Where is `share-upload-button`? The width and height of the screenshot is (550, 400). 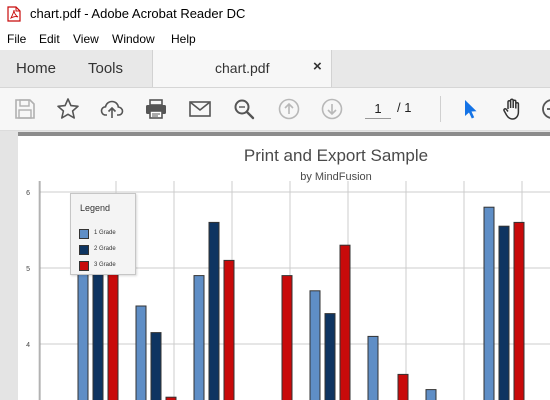 share-upload-button is located at coordinates (112, 109).